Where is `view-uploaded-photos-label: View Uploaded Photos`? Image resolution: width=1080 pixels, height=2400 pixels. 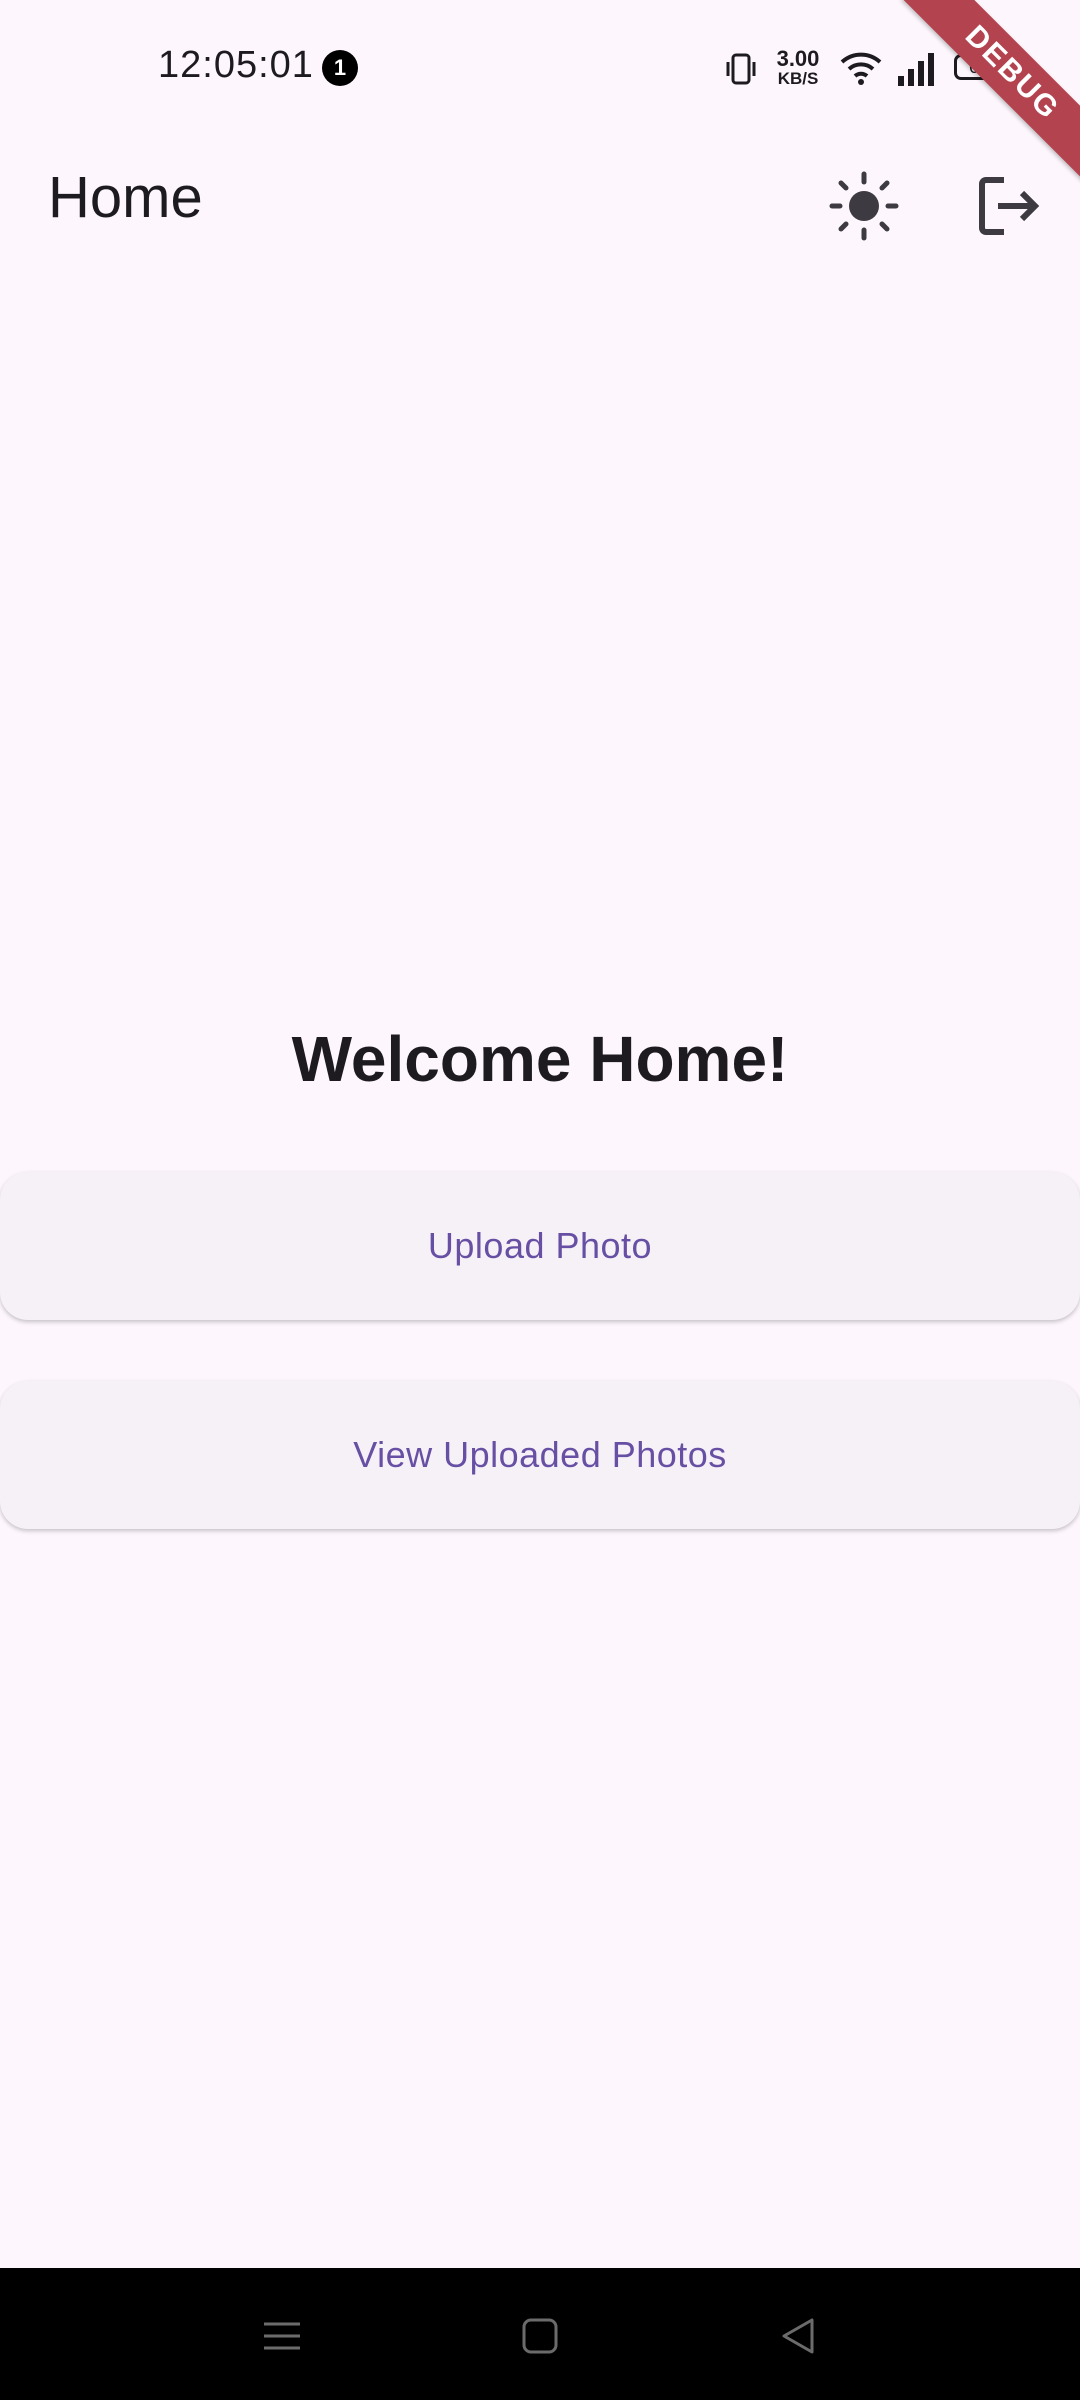
view-uploaded-photos-label: View Uploaded Photos is located at coordinates (540, 1454).